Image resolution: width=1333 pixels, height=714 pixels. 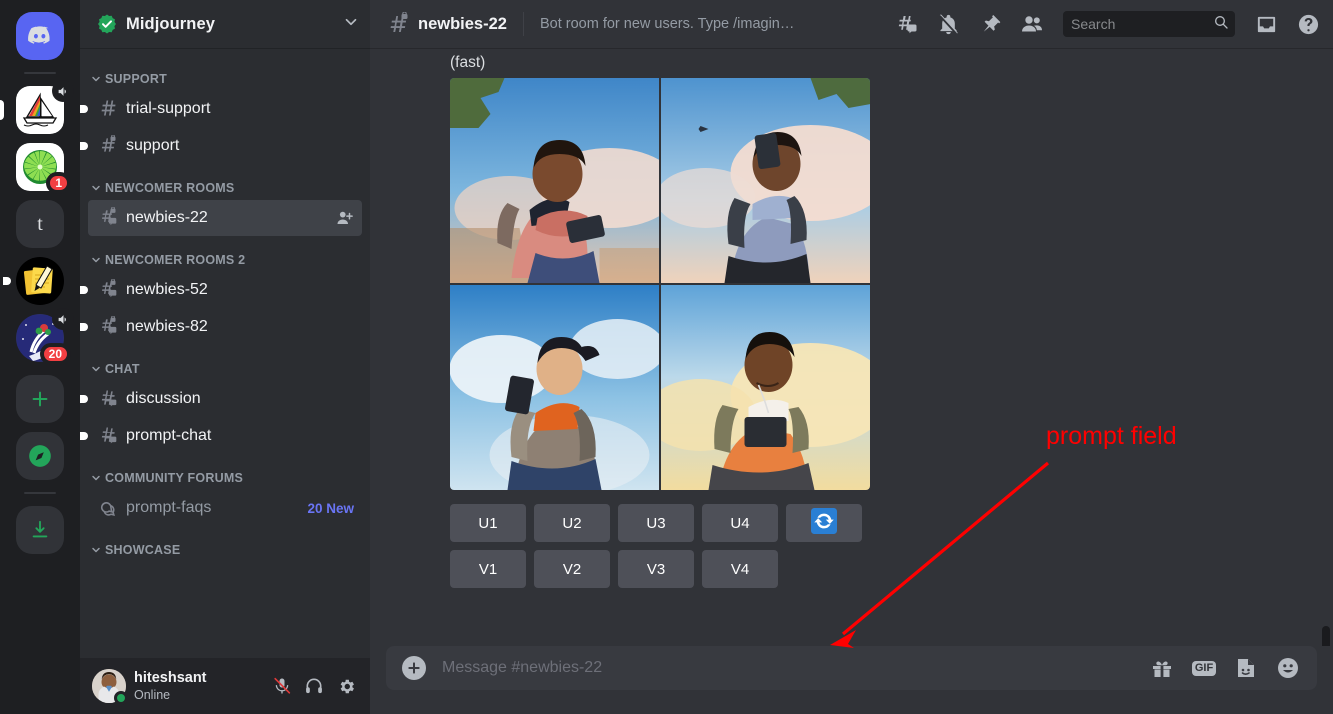 What do you see at coordinates (225, 24) in the screenshot?
I see `server-header: Midjourney` at bounding box center [225, 24].